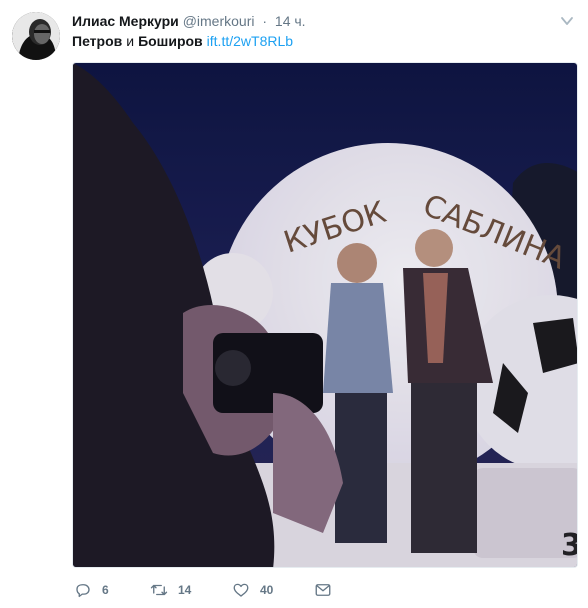  I want to click on tweet-text: Петров и Боширов ift.tt/2wT8RLb, so click(182, 41).